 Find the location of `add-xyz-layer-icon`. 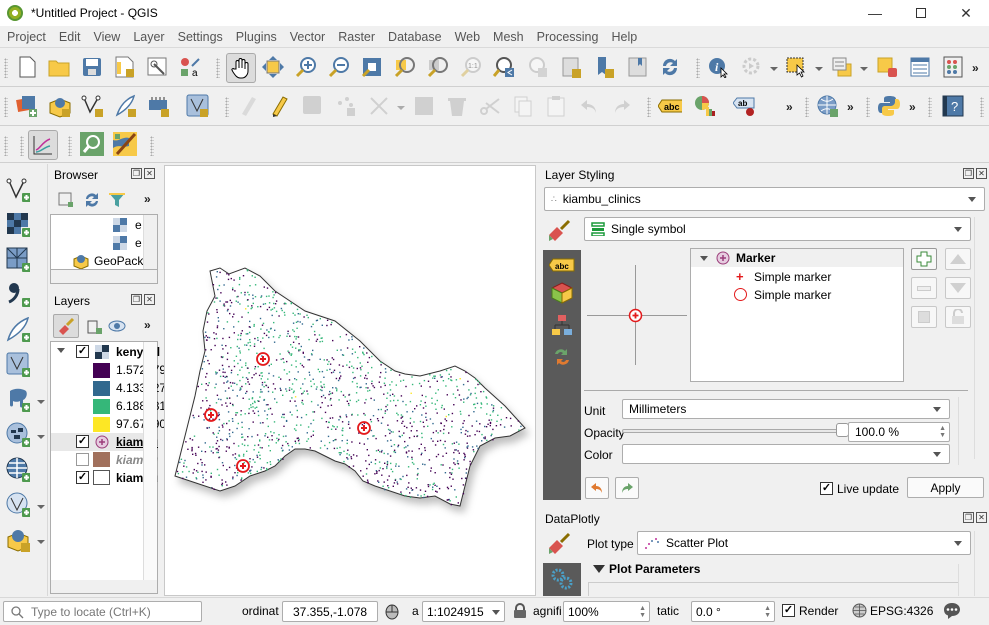

add-xyz-layer-icon is located at coordinates (18, 469).